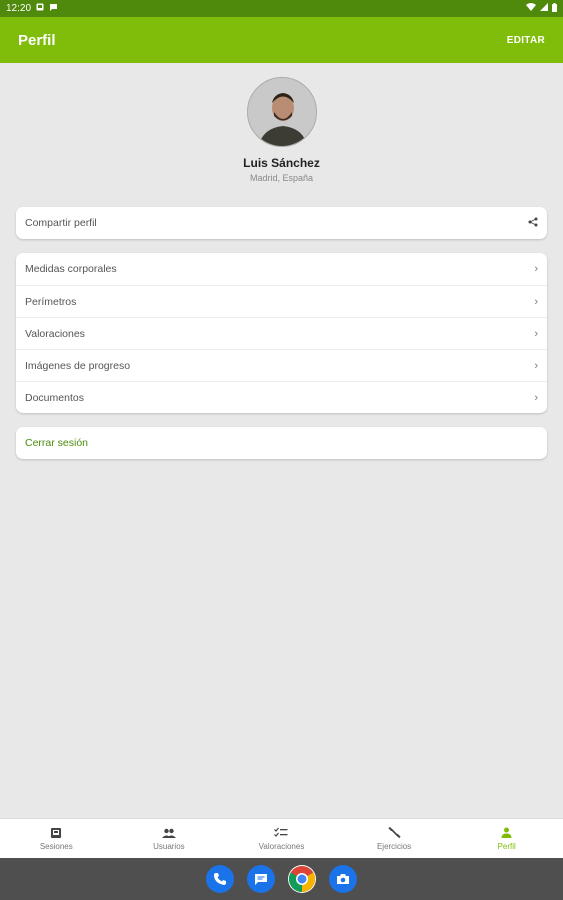 This screenshot has height=900, width=563. Describe the element at coordinates (57, 443) in the screenshot. I see `logout-label: Cerrar sesión` at that location.